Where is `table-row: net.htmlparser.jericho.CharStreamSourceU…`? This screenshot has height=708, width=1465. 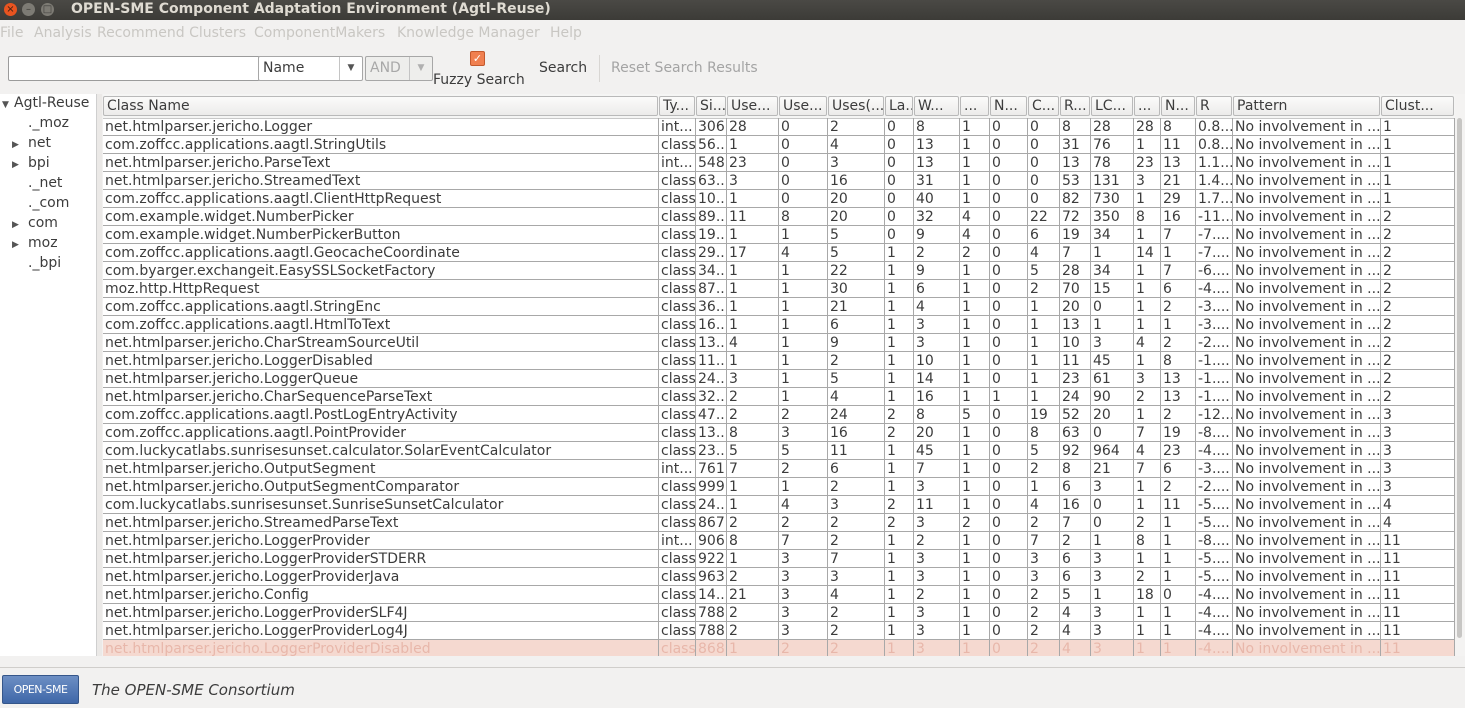 table-row: net.htmlparser.jericho.CharStreamSourceU… is located at coordinates (779, 343).